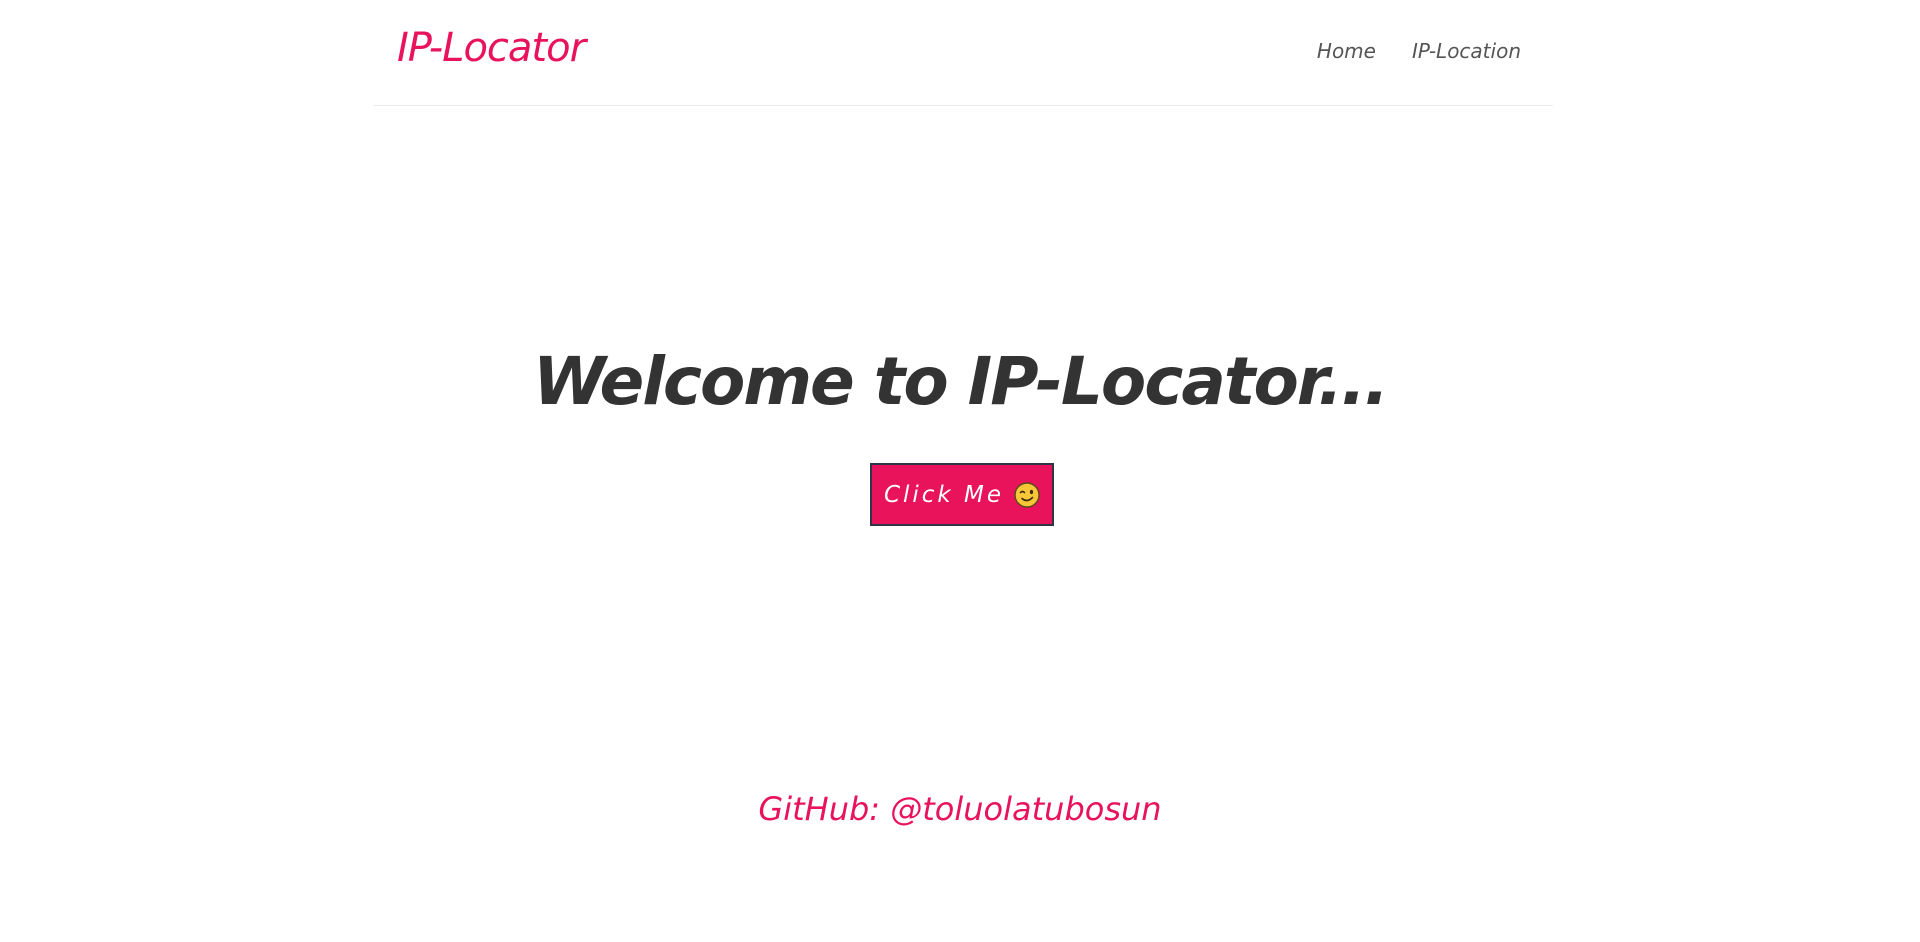 The height and width of the screenshot is (942, 1920). Describe the element at coordinates (1346, 51) in the screenshot. I see `nav-link-home: Home` at that location.